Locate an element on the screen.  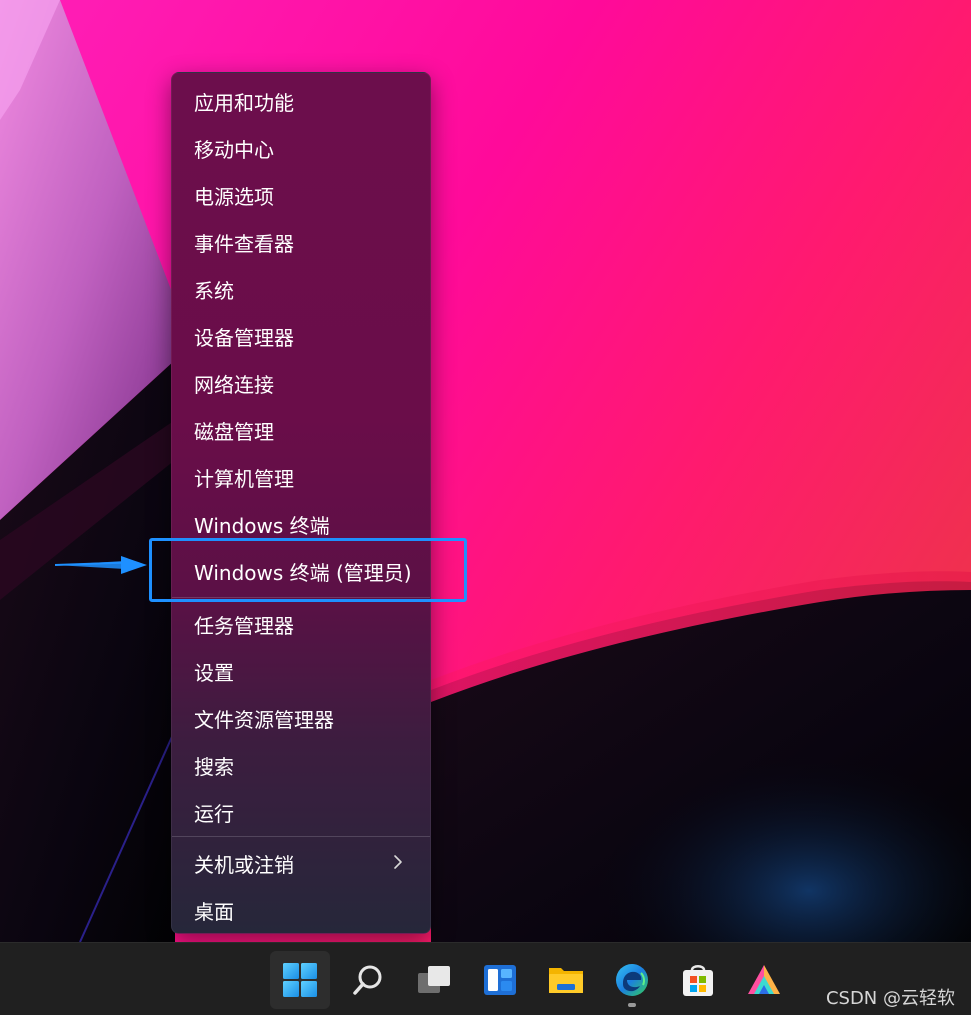
menu-item-label: 任务管理器 is located at coordinates (244, 625).